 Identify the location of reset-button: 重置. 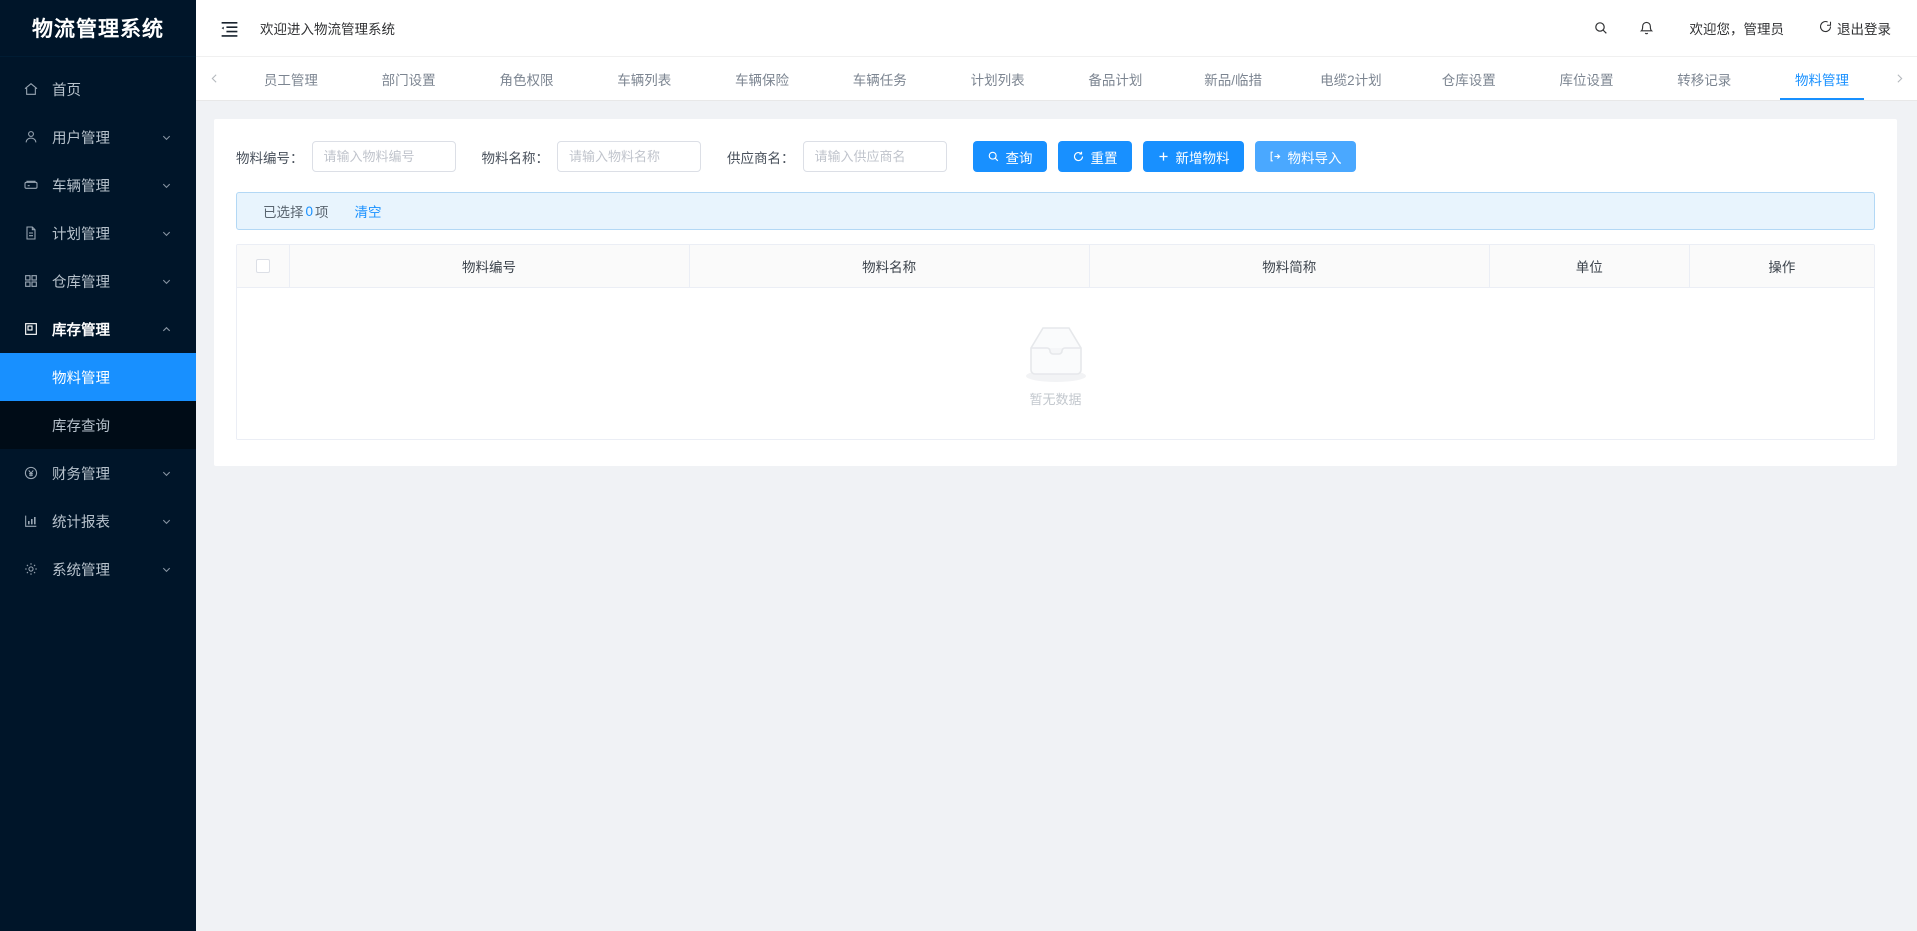
(1094, 156).